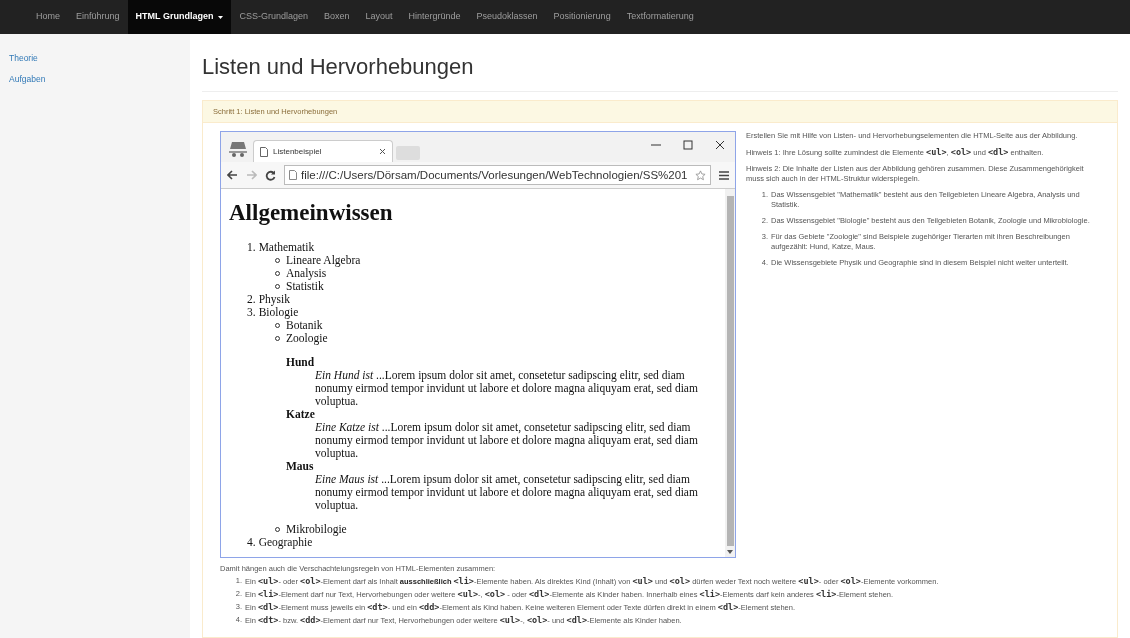 The width and height of the screenshot is (1130, 638). What do you see at coordinates (323, 151) in the screenshot?
I see `browser-tab: Listenbeispiel` at bounding box center [323, 151].